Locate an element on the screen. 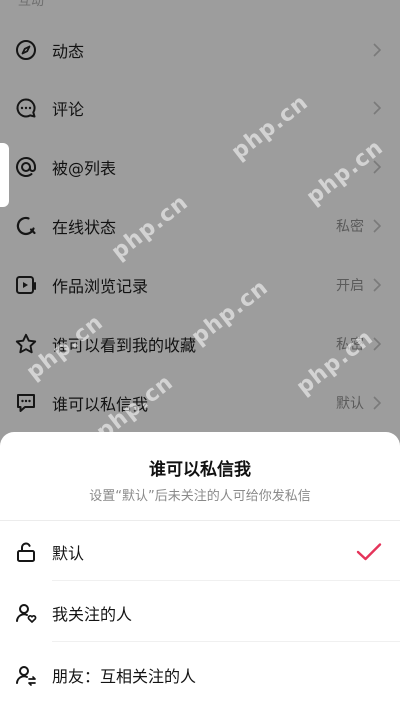  option-following: 我关注的人 is located at coordinates (200, 613).